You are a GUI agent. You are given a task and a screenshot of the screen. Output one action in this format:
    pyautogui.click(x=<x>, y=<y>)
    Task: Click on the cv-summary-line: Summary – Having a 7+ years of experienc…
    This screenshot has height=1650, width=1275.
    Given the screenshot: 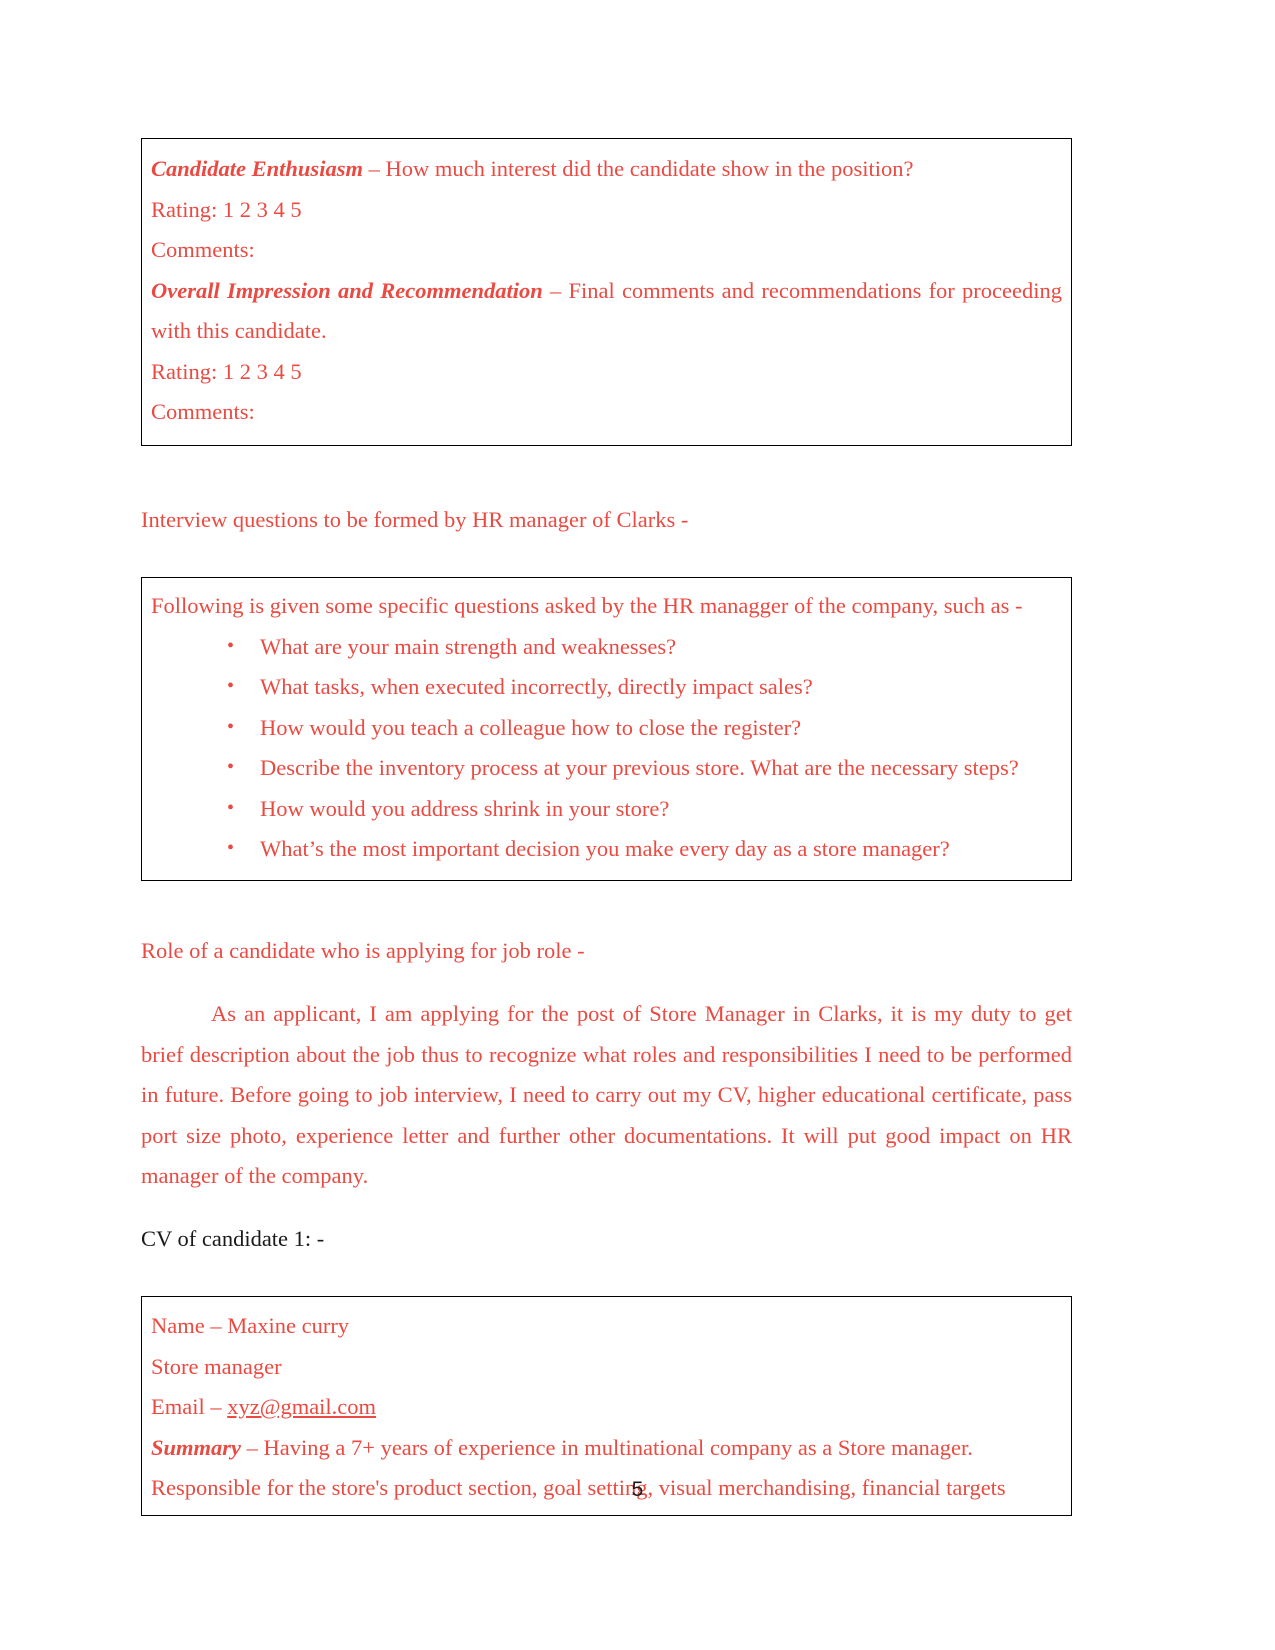 What is the action you would take?
    pyautogui.click(x=606, y=1448)
    